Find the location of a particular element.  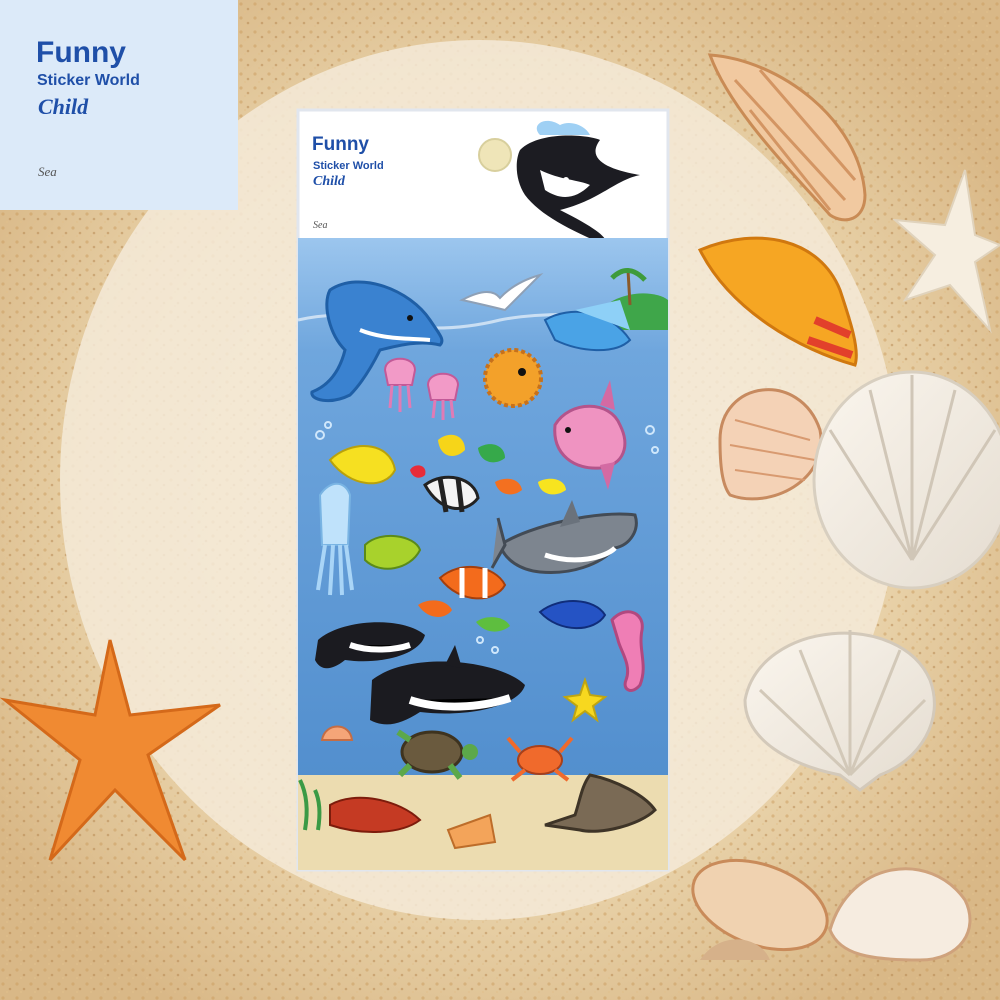

brand-title: Funny is located at coordinates (81, 52).